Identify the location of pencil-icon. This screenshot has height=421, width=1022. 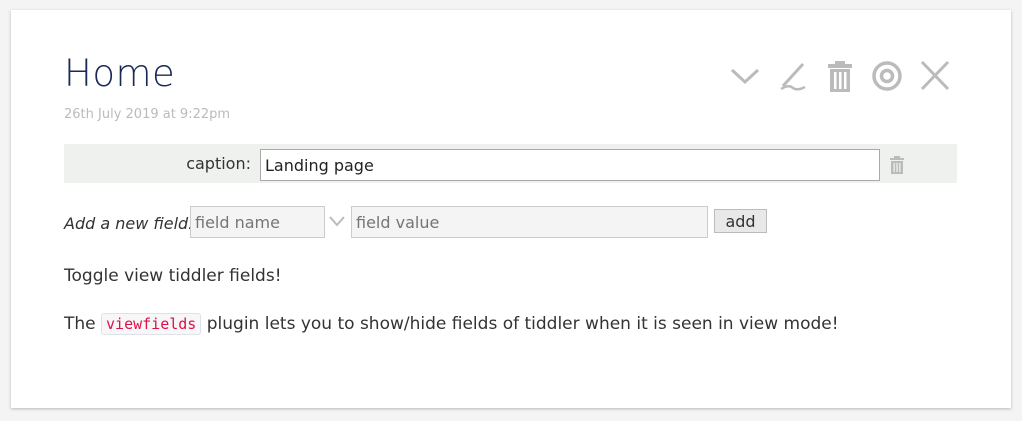
(793, 76).